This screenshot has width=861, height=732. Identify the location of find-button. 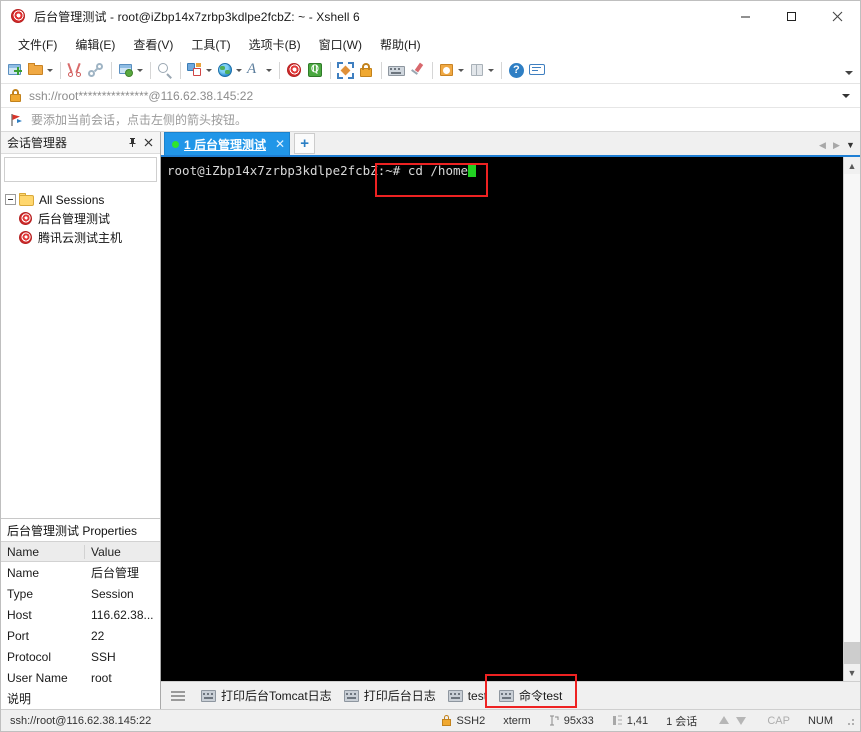
(165, 70).